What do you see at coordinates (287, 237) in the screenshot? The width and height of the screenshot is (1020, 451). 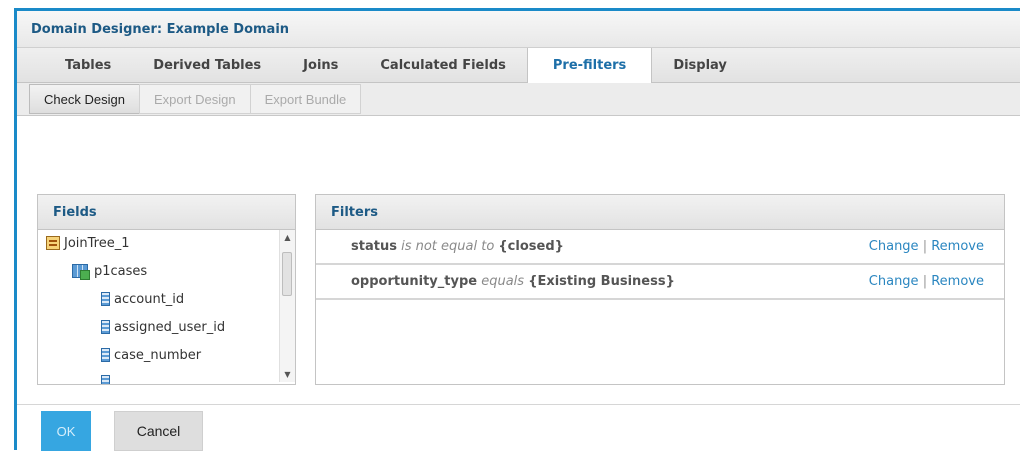 I see `scroll-up-icon: ▲` at bounding box center [287, 237].